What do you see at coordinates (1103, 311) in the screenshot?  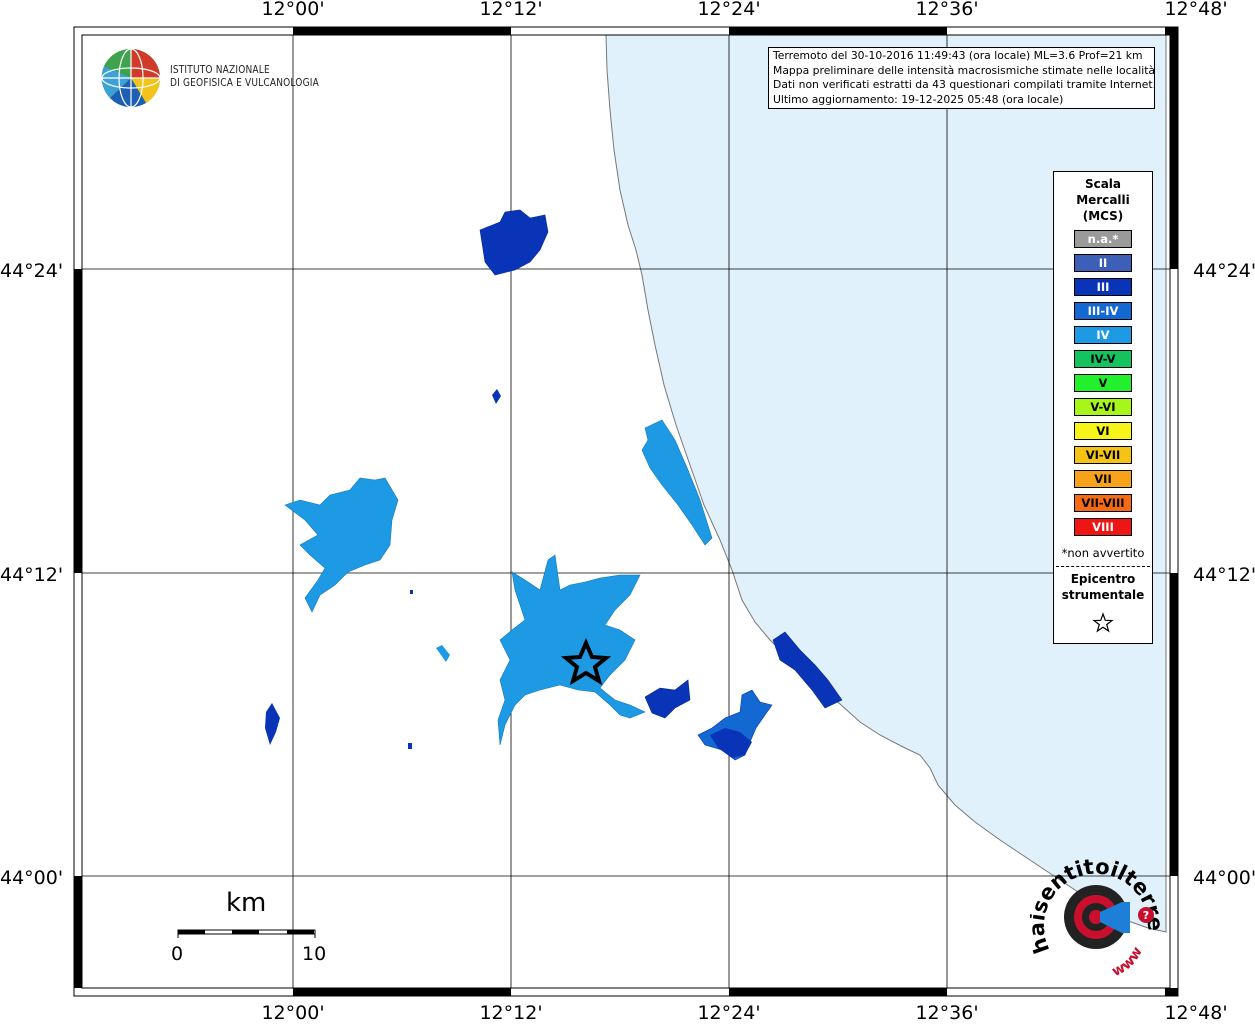 I see `legend-swatch-iii-iv: III-IV` at bounding box center [1103, 311].